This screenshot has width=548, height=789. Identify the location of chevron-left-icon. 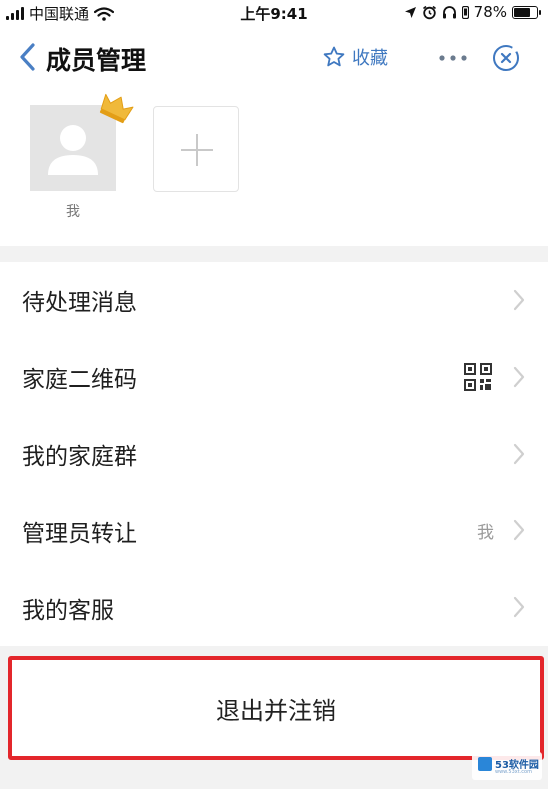
(27, 57).